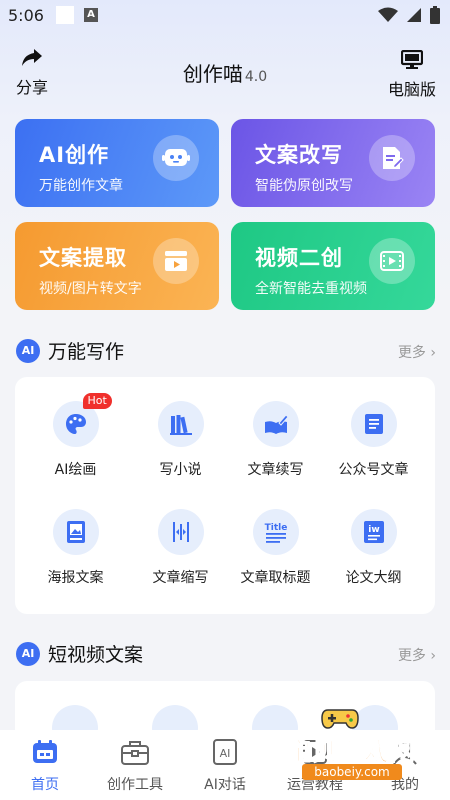 This screenshot has height=800, width=450. Describe the element at coordinates (75, 578) in the screenshot. I see `tool-label: 海报文案` at that location.